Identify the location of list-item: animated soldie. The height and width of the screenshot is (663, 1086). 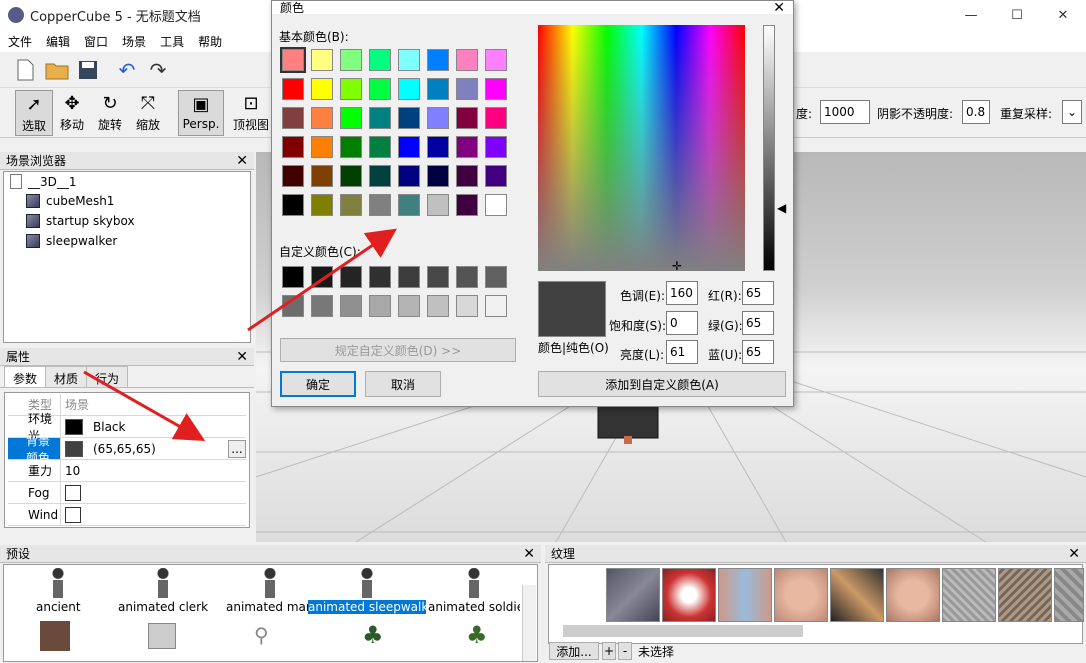
(474, 591).